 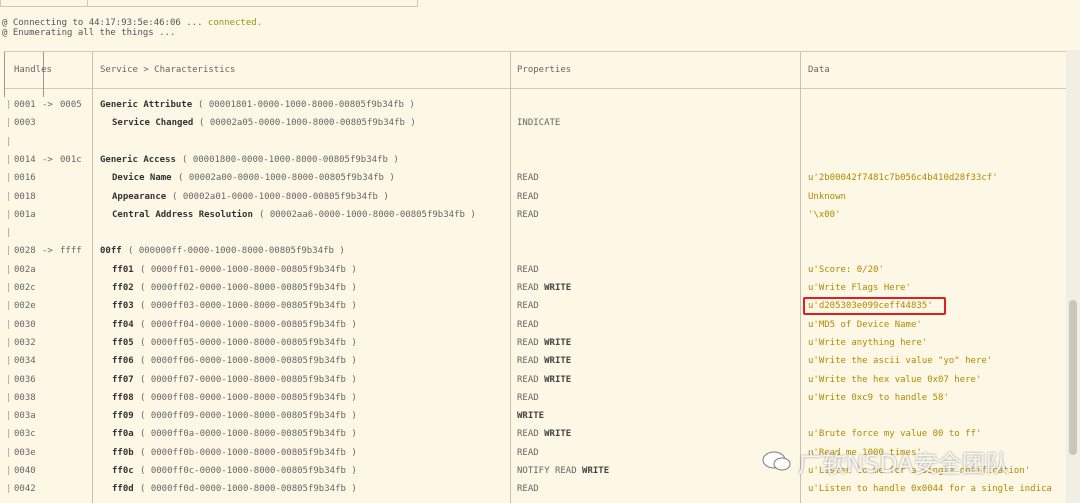 What do you see at coordinates (286, 178) in the screenshot?
I see `uuid-cell: ( 00002a00-0000-1000-8000-00805f9b34fb )` at bounding box center [286, 178].